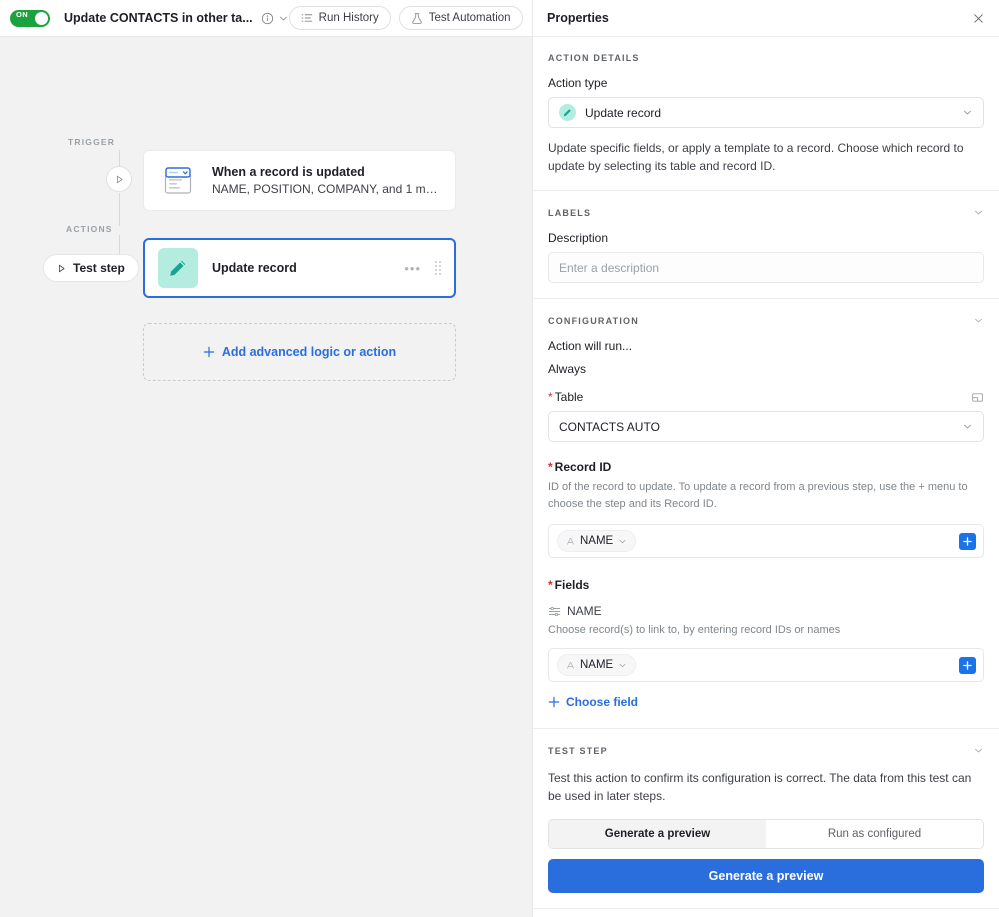 The height and width of the screenshot is (917, 999). Describe the element at coordinates (30, 18) in the screenshot. I see `automation-enabled-toggle: ON` at that location.